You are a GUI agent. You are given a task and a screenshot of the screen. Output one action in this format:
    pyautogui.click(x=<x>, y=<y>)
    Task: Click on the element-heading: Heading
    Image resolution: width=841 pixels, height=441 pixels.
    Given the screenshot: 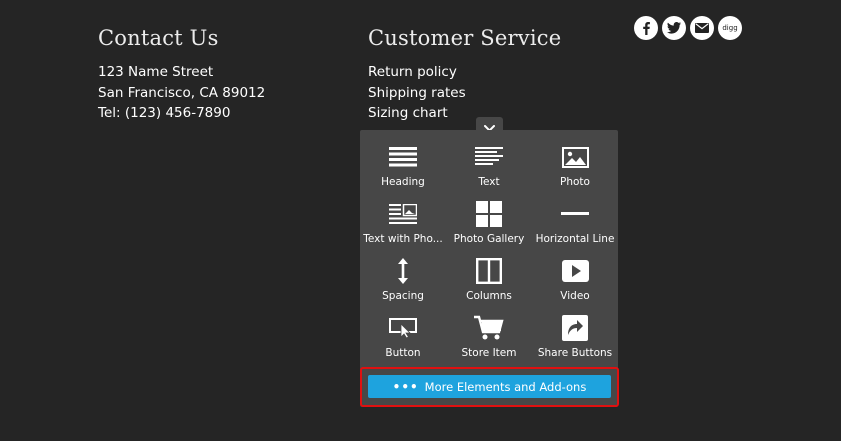 What is the action you would take?
    pyautogui.click(x=403, y=170)
    